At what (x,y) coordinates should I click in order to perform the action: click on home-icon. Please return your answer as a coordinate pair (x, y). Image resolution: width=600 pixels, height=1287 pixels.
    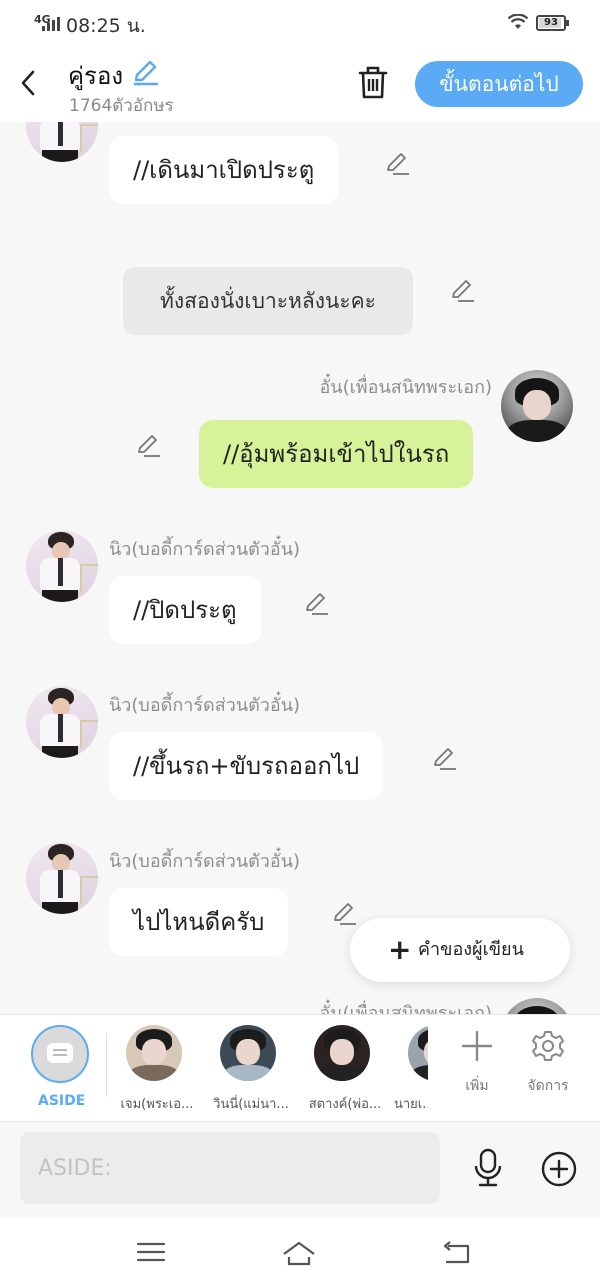
    Looking at the image, I should click on (299, 1252).